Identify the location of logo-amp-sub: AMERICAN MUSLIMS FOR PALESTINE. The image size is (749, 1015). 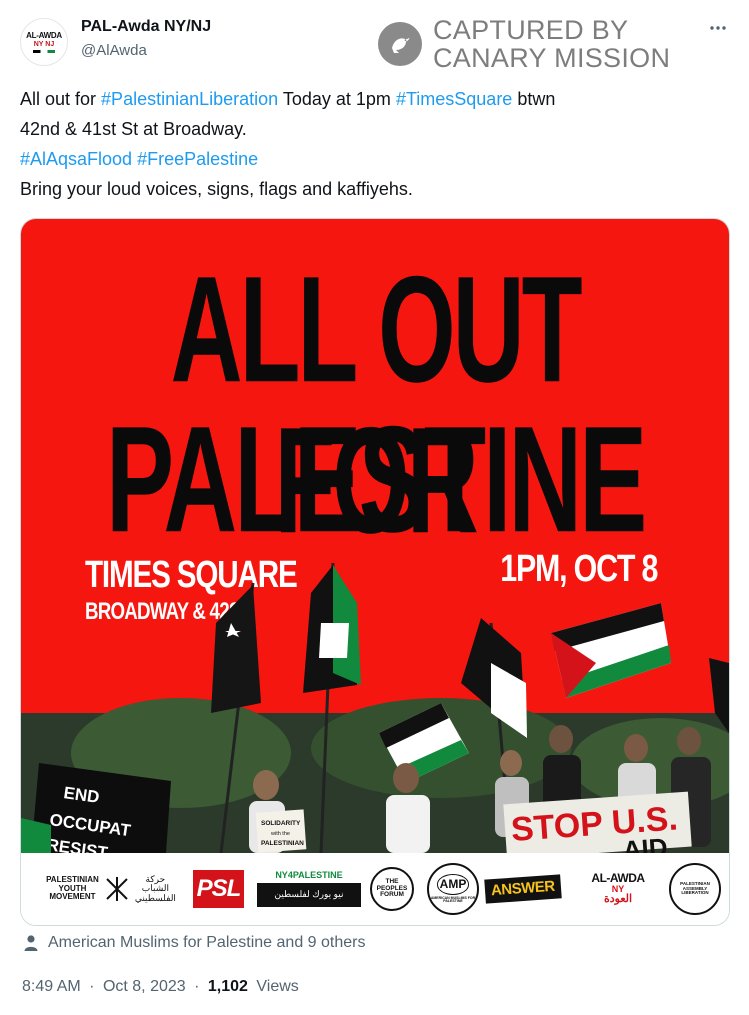
(453, 899).